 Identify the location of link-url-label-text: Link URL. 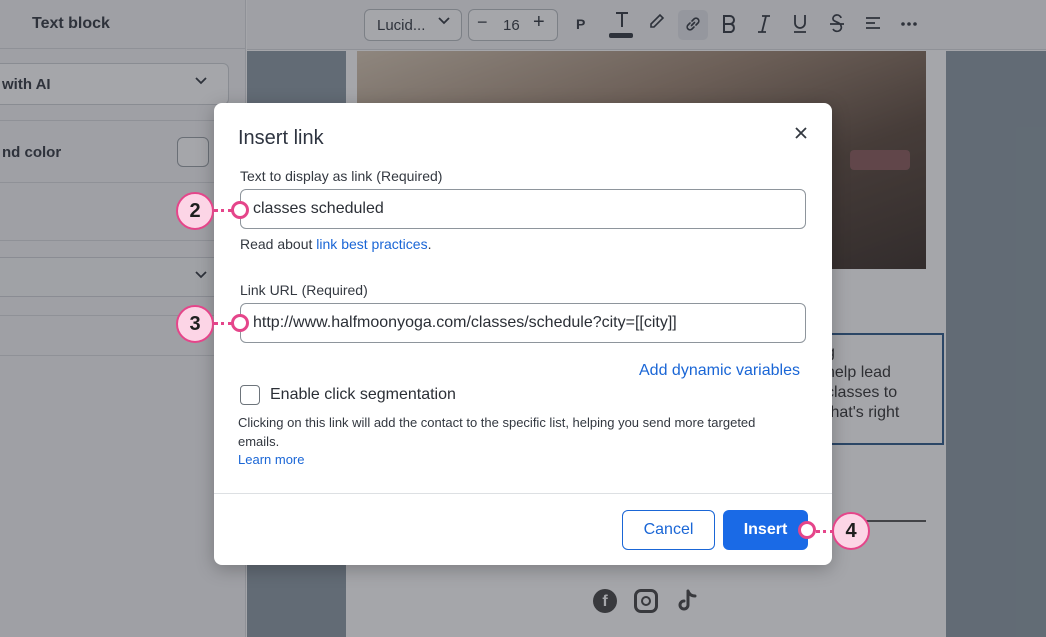
(269, 290).